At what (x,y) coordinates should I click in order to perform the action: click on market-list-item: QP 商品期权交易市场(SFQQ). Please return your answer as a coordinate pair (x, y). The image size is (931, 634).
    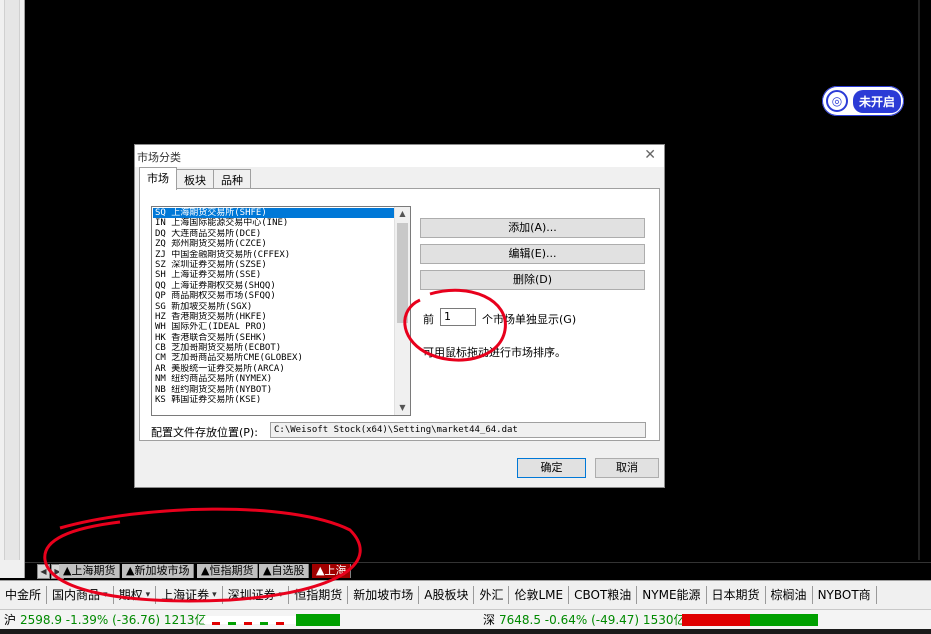
    Looking at the image, I should click on (274, 296).